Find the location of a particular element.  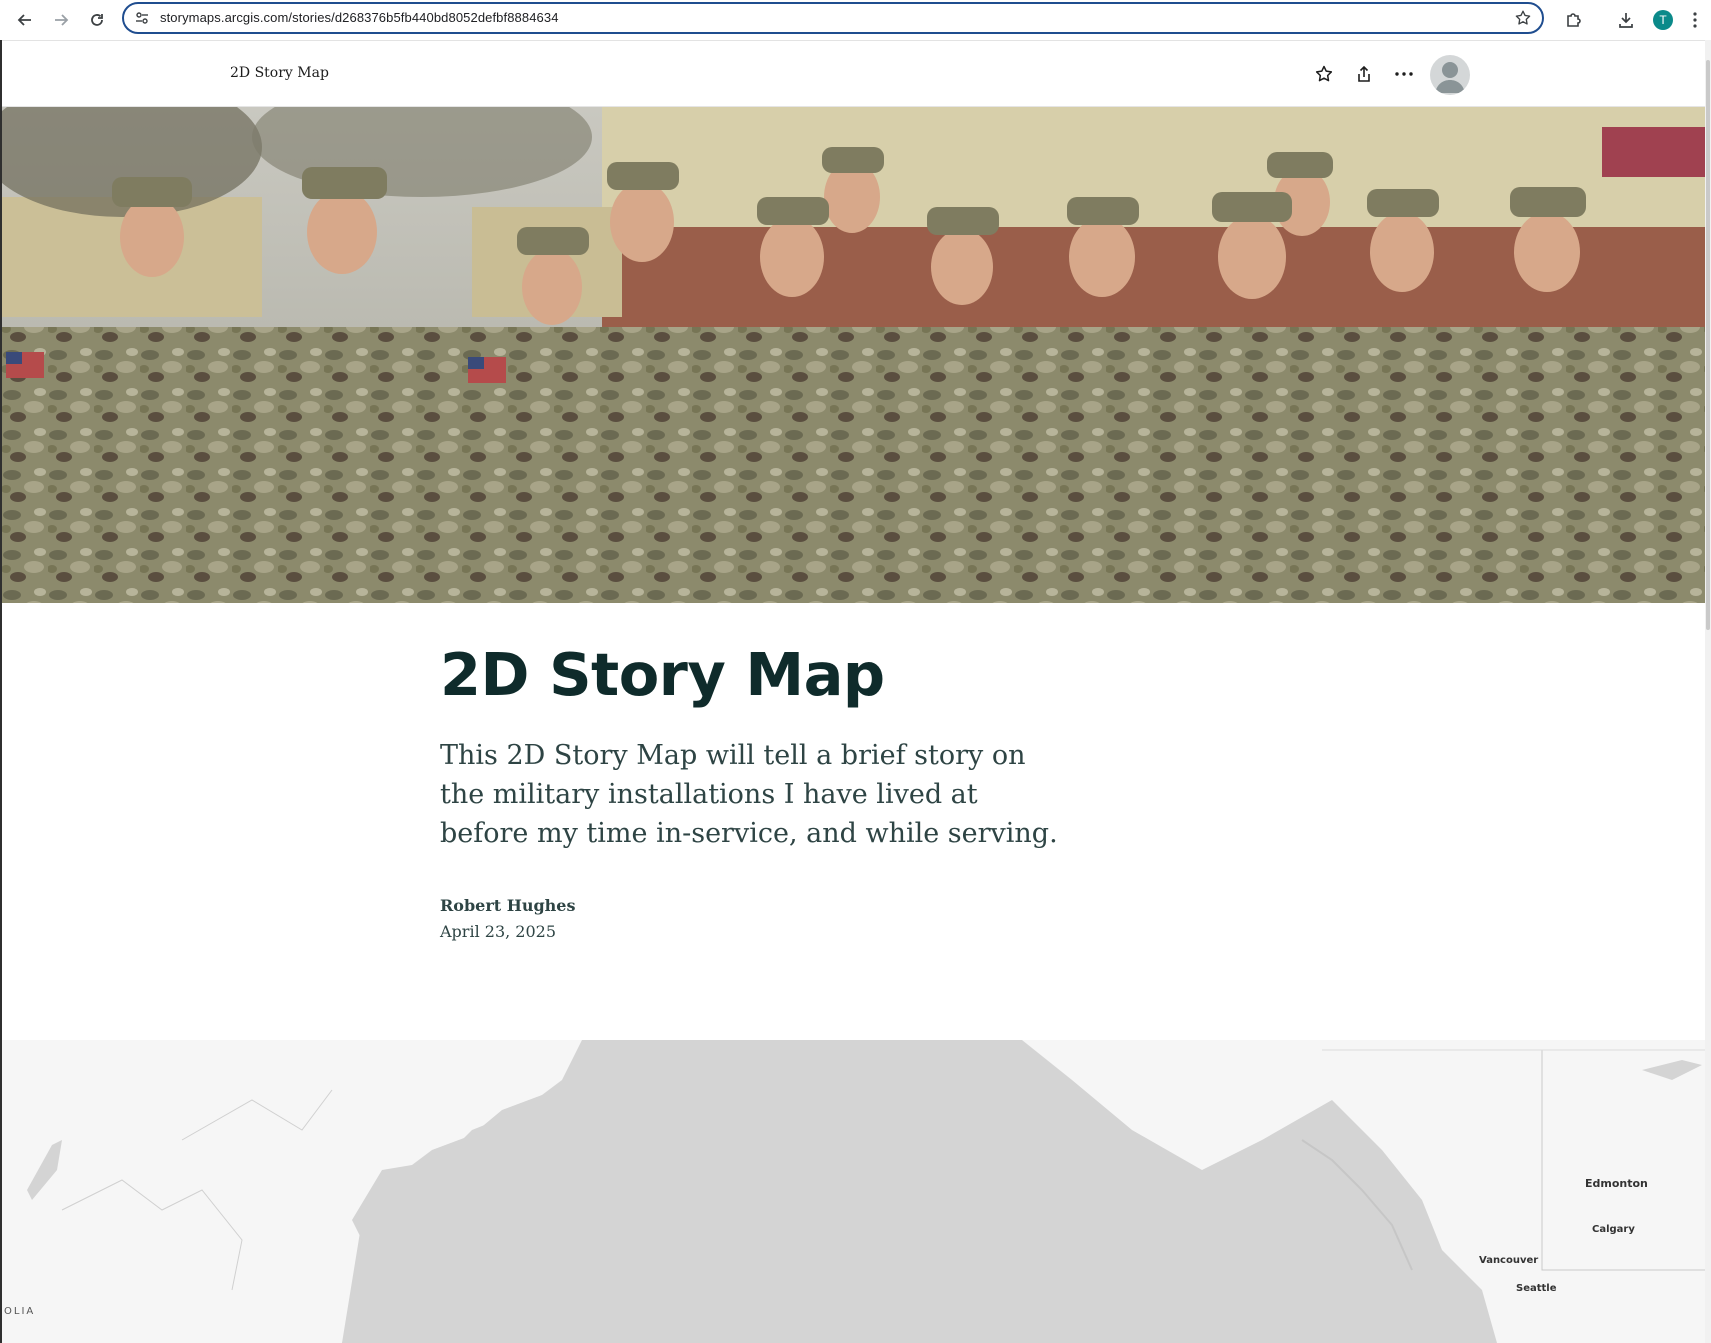

extensions-button is located at coordinates (1574, 20).